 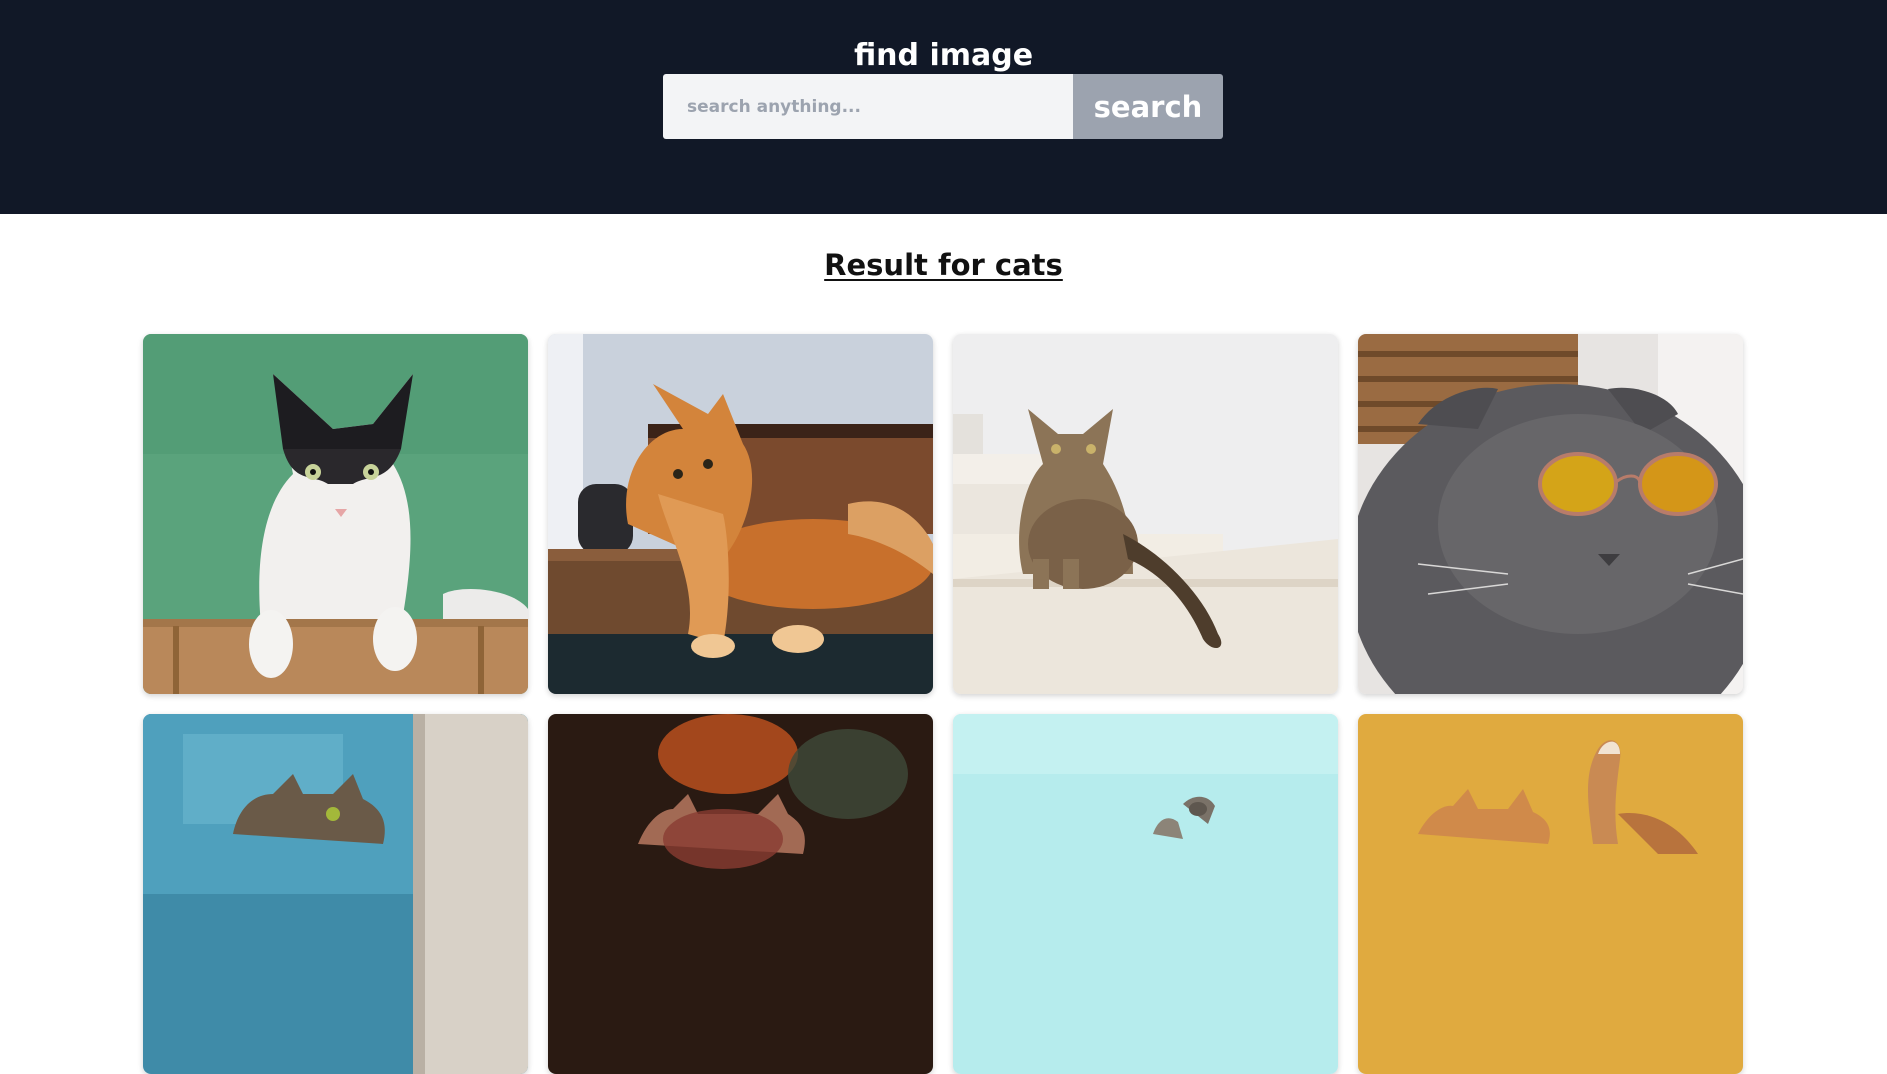 What do you see at coordinates (943, 55) in the screenshot?
I see `app-title: find image` at bounding box center [943, 55].